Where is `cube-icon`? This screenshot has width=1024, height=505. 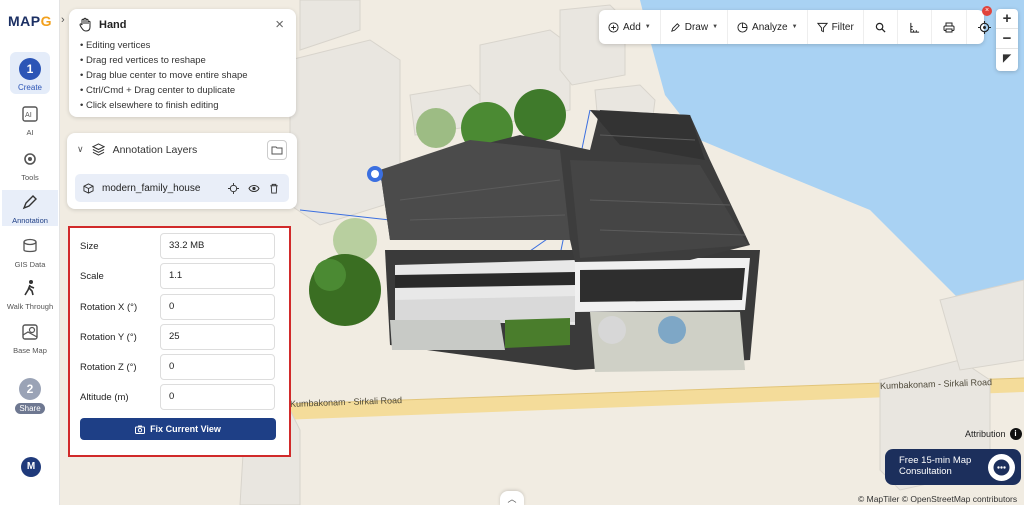 cube-icon is located at coordinates (88, 188).